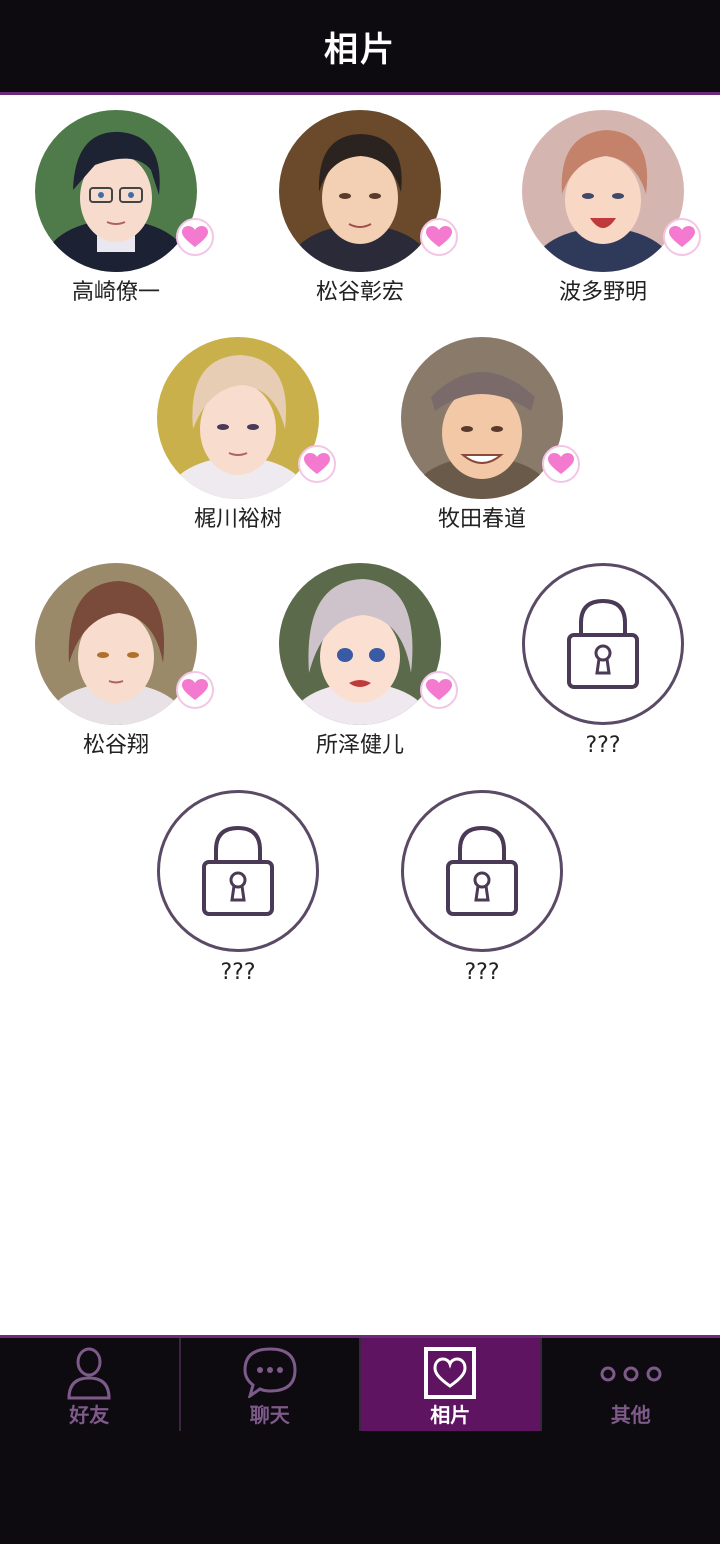  I want to click on contact-name: 波多野明, so click(602, 292).